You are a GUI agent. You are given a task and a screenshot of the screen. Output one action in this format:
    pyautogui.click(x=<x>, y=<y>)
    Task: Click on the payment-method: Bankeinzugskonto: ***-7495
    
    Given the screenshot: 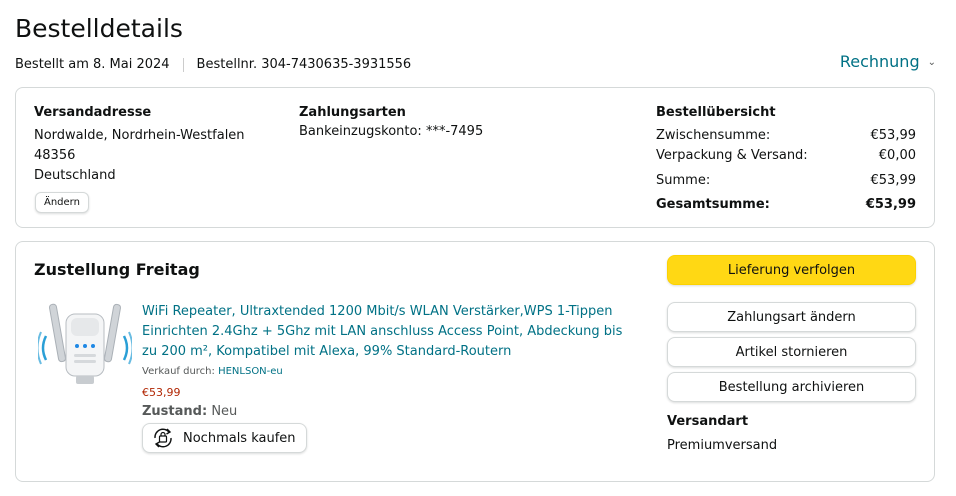 What is the action you would take?
    pyautogui.click(x=391, y=131)
    